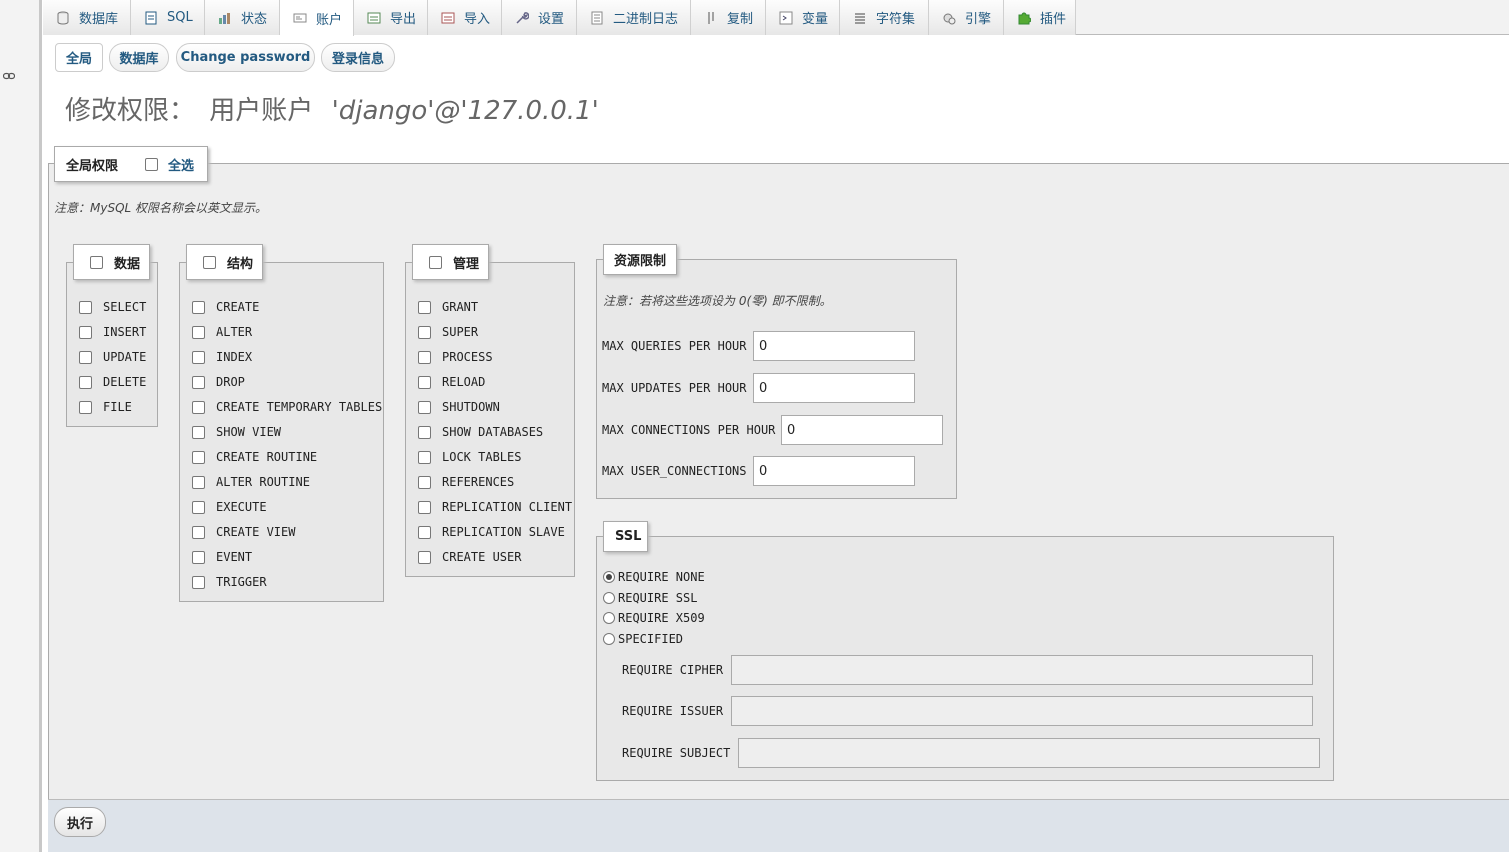 This screenshot has height=852, width=1509. Describe the element at coordinates (465, 17) in the screenshot. I see `tab-import: 导入` at that location.